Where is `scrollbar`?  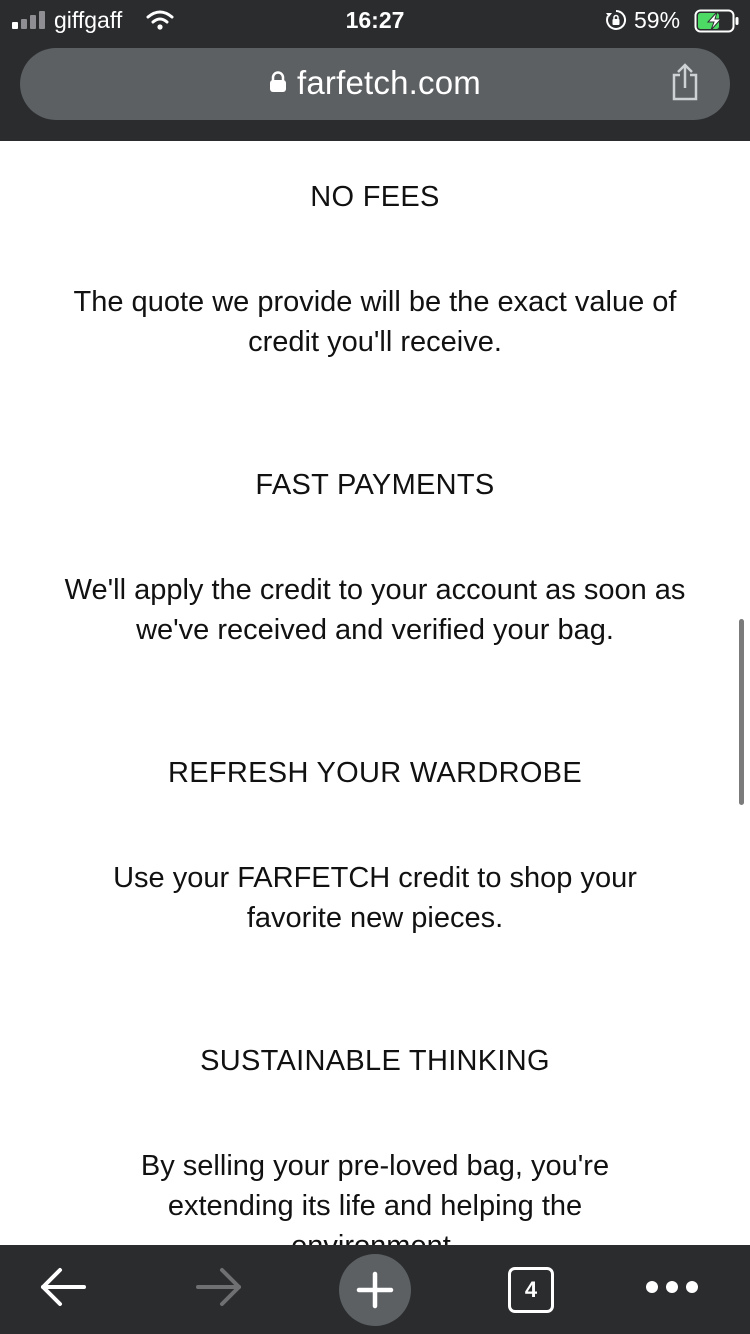 scrollbar is located at coordinates (741, 712).